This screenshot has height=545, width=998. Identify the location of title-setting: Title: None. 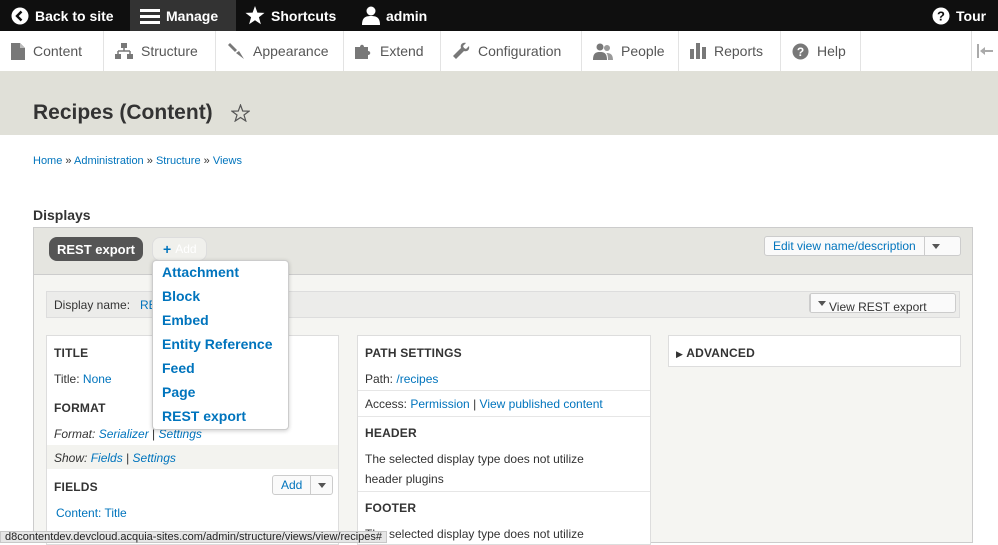
(83, 379).